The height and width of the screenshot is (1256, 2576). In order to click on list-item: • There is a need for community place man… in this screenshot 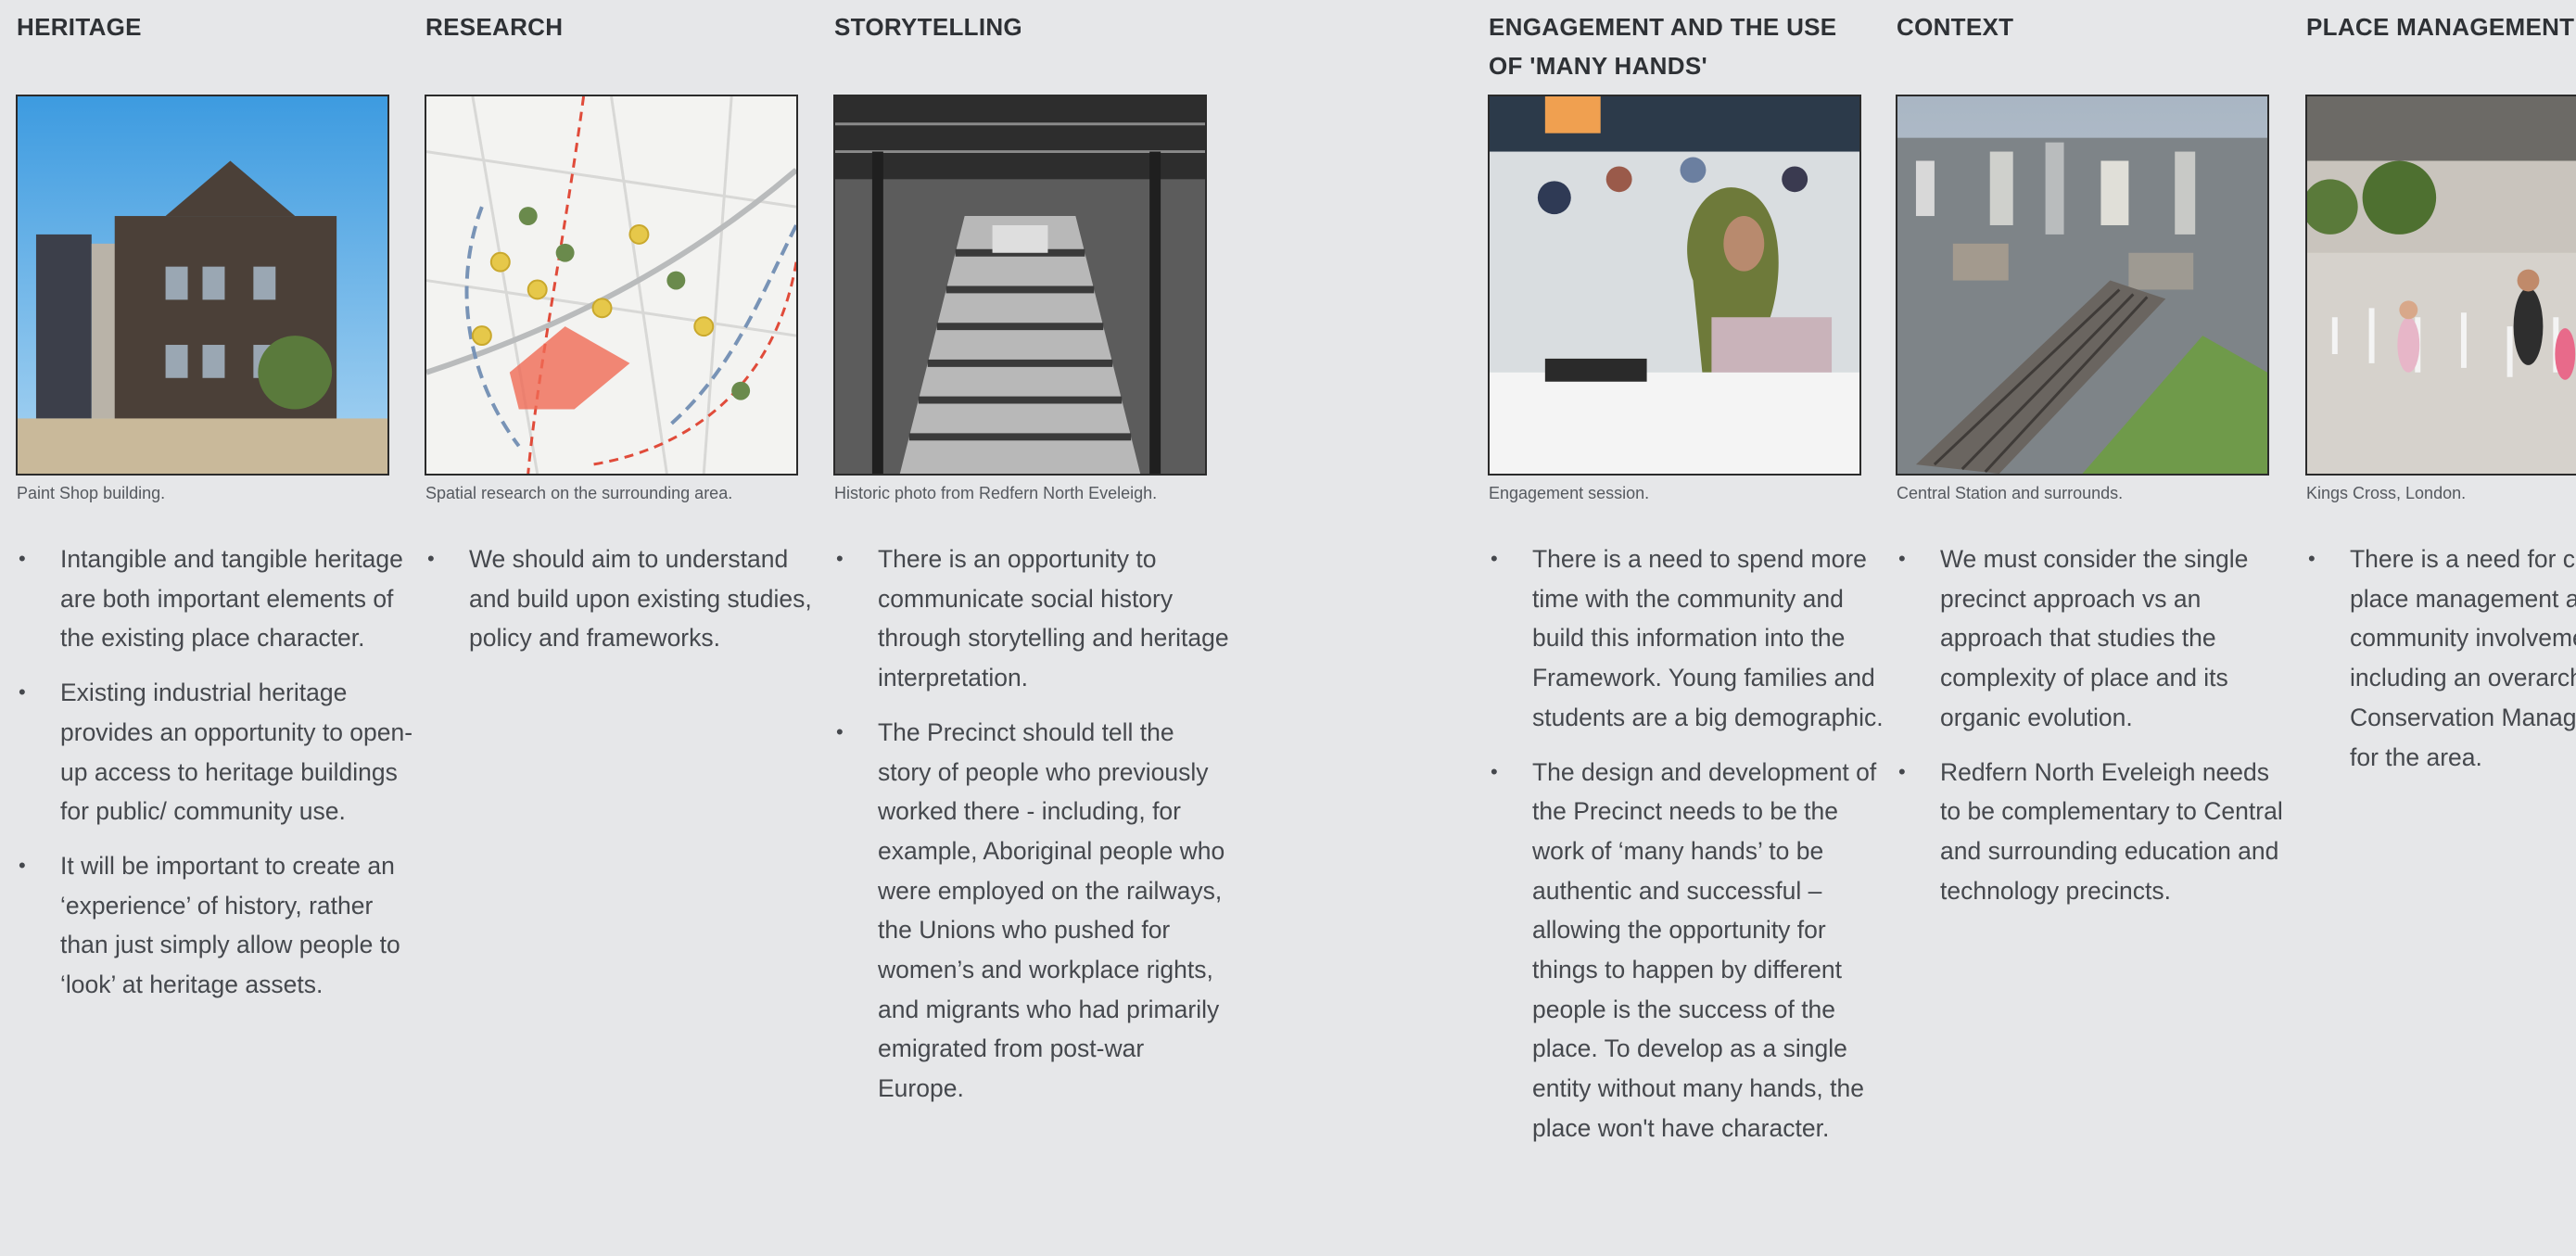, I will do `click(2440, 658)`.